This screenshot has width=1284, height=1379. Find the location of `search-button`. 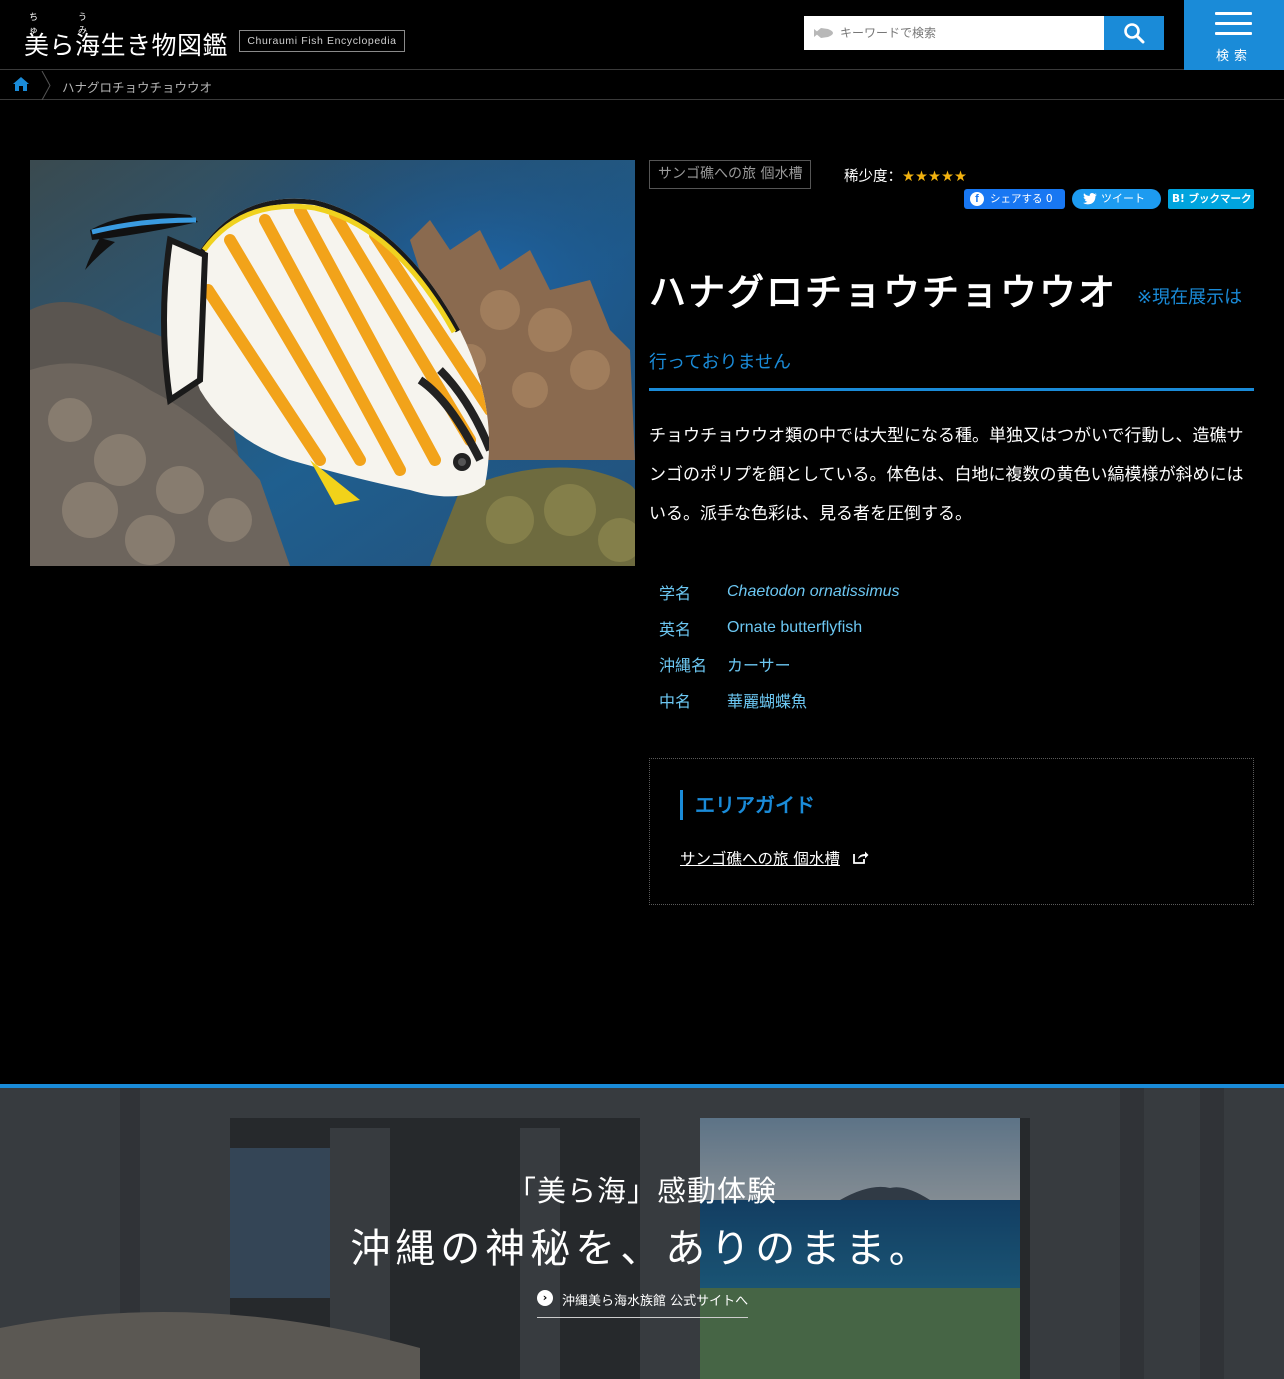

search-button is located at coordinates (1134, 33).